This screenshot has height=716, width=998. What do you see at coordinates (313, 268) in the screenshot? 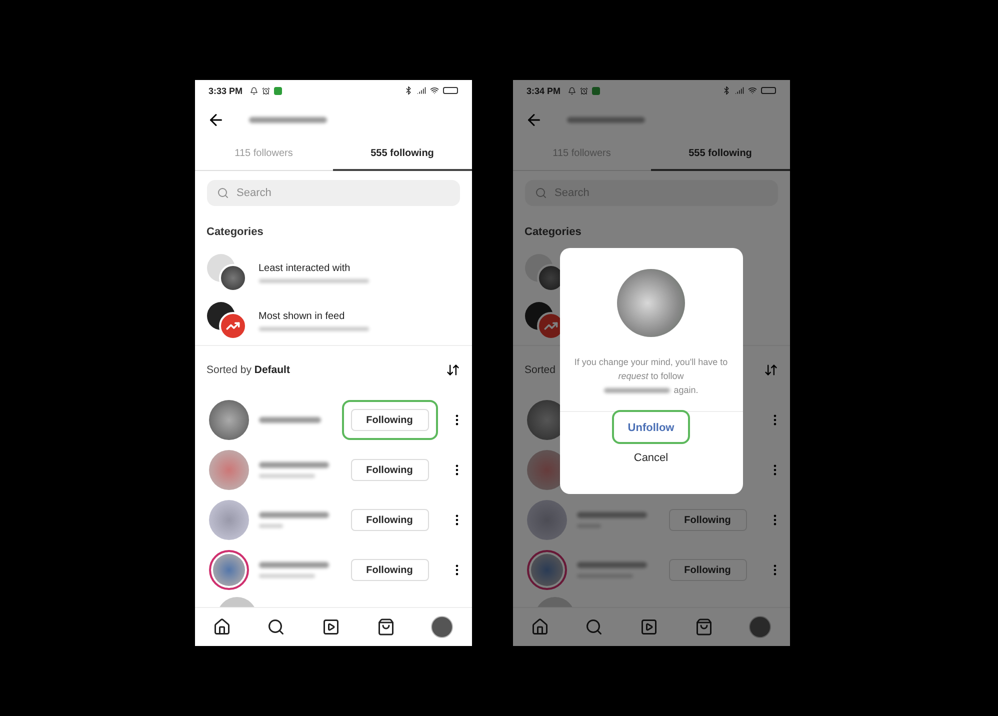
I see `category-label: Least interacted with` at bounding box center [313, 268].